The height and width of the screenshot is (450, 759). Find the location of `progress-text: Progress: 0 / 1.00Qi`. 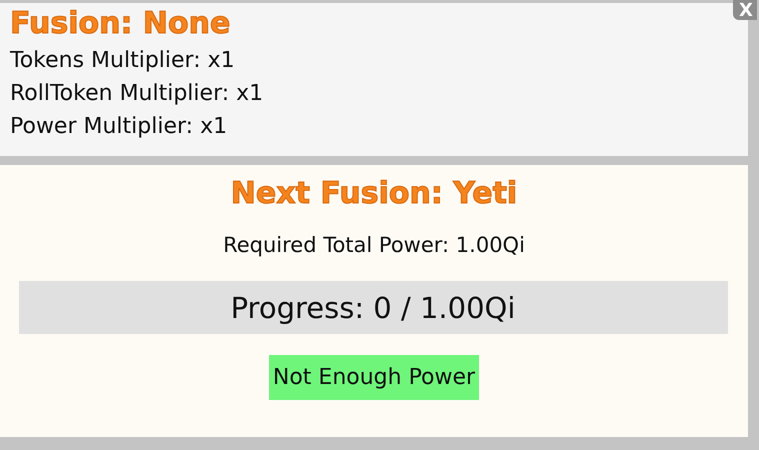

progress-text: Progress: 0 / 1.00Qi is located at coordinates (373, 307).